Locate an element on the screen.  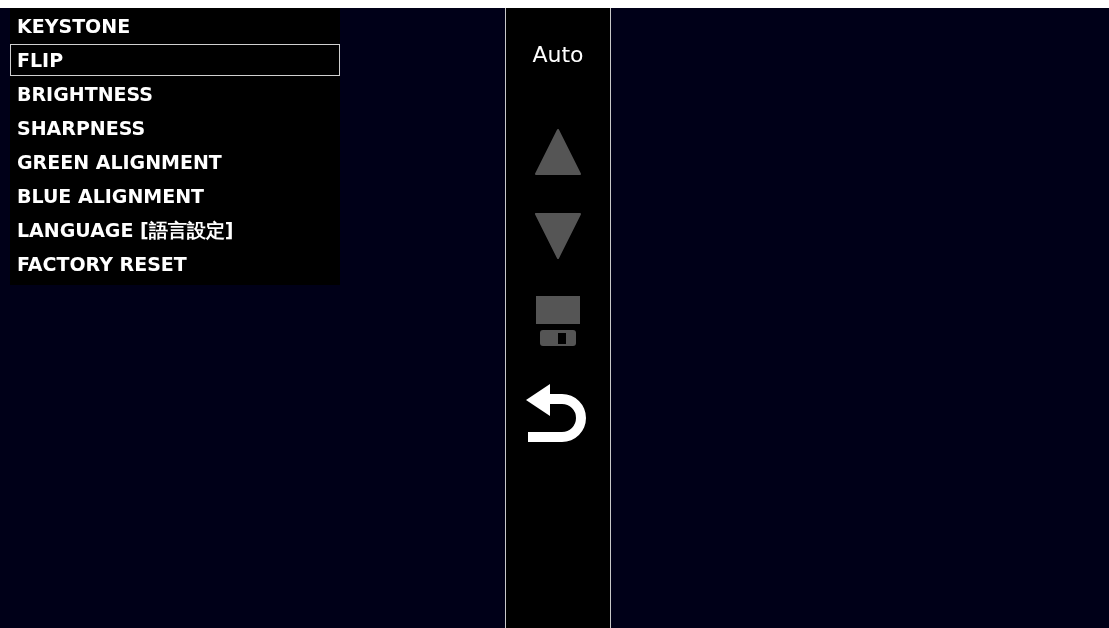
menu-item: LANGUAGE [語言設定] is located at coordinates (175, 230).